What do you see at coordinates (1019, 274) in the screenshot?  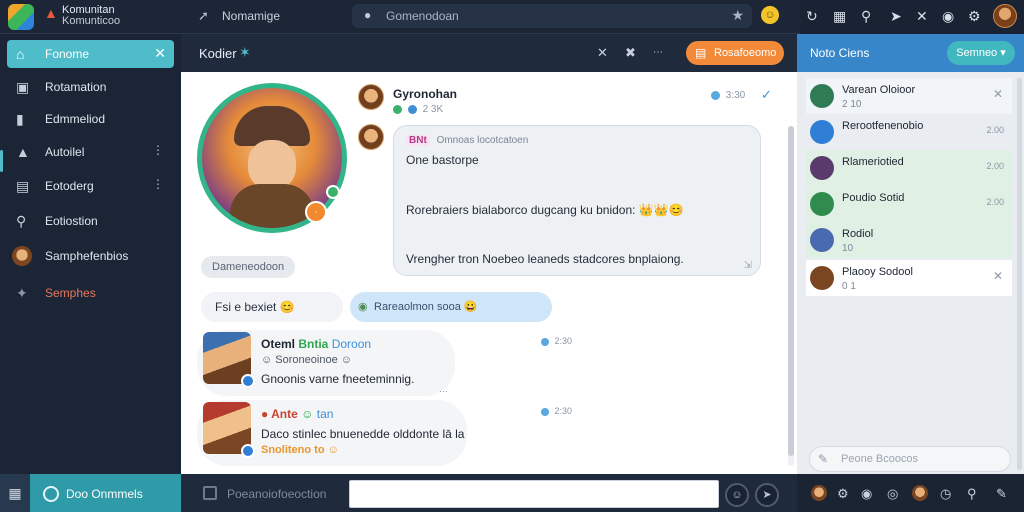 I see `scrollbar-track` at bounding box center [1019, 274].